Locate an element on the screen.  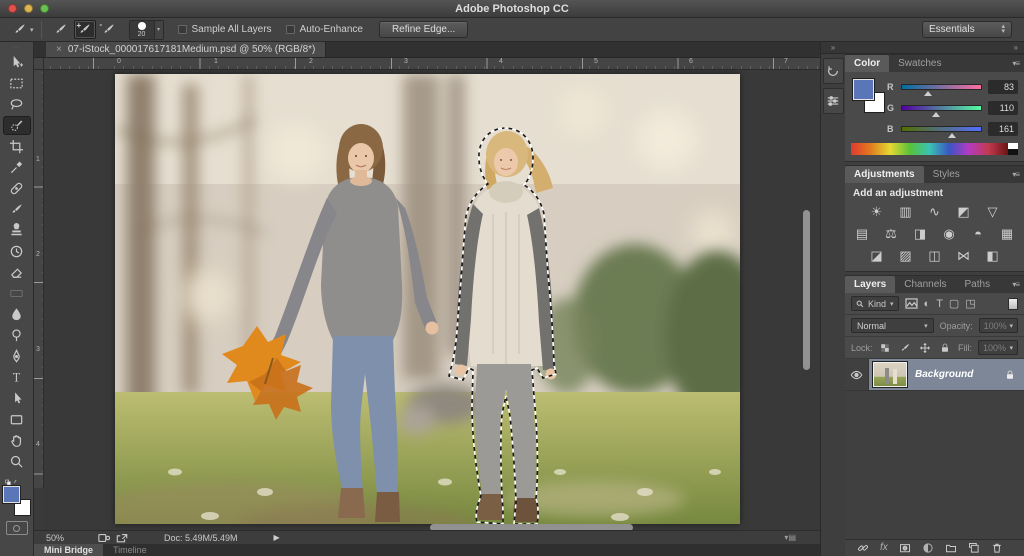
workspace-switcher: Essentials ▴ ▾ is located at coordinates (967, 29).